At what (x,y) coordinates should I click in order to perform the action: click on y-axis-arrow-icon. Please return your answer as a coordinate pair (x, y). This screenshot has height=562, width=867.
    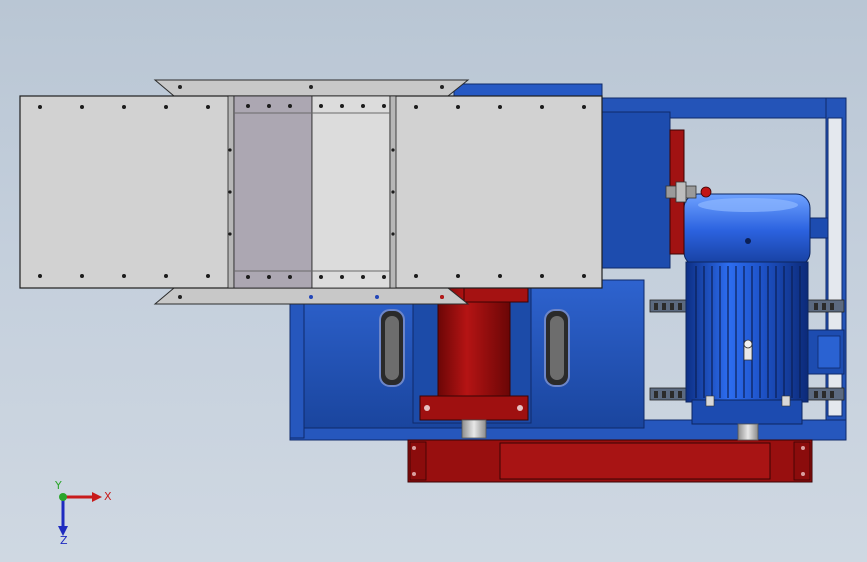
    Looking at the image, I should click on (63, 497).